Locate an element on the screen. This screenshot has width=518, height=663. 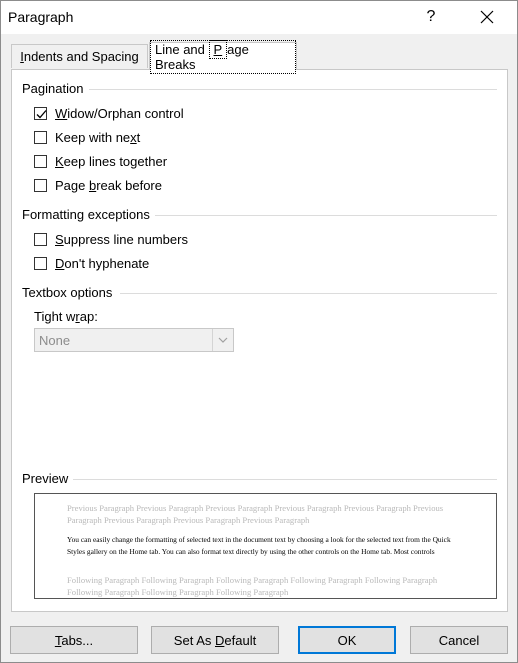
tight-wrap-select: None is located at coordinates (134, 340).